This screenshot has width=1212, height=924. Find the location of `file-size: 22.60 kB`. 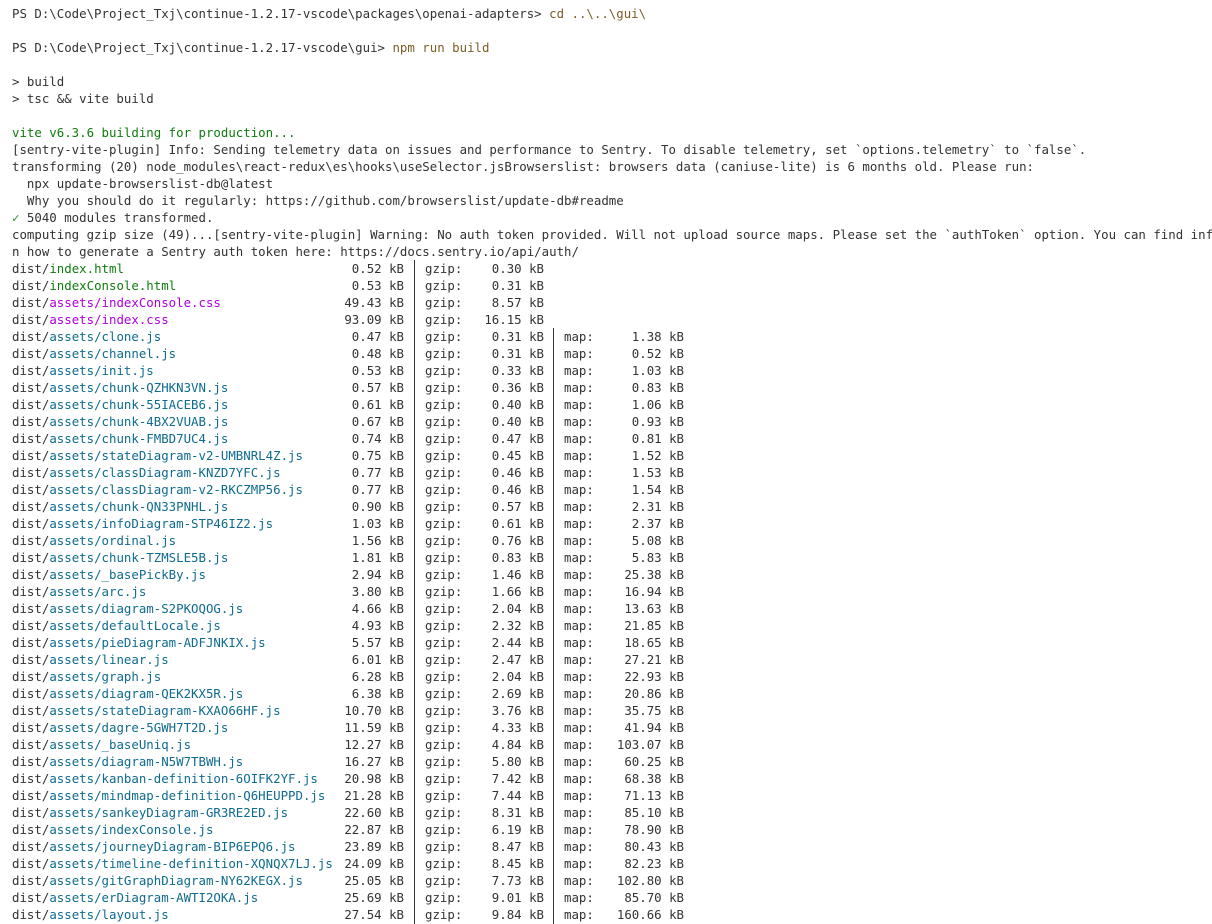

file-size: 22.60 kB is located at coordinates (374, 812).